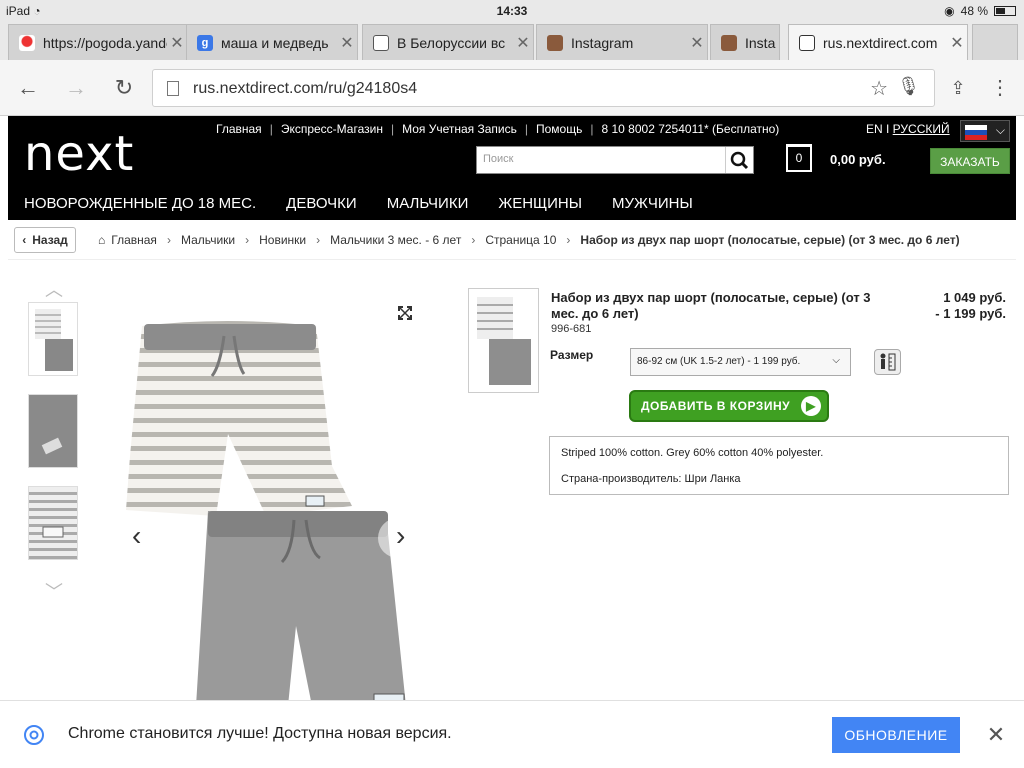 The height and width of the screenshot is (768, 1024). I want to click on chevron-up-icon: ︿, so click(54, 289).